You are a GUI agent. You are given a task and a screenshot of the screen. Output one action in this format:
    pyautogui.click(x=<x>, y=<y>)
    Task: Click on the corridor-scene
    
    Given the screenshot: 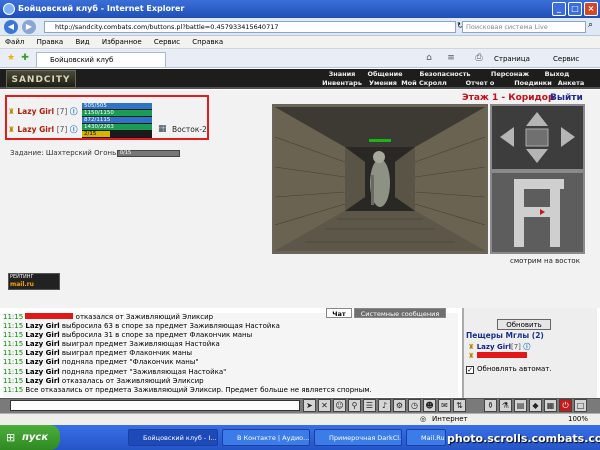 What is the action you would take?
    pyautogui.click(x=380, y=179)
    